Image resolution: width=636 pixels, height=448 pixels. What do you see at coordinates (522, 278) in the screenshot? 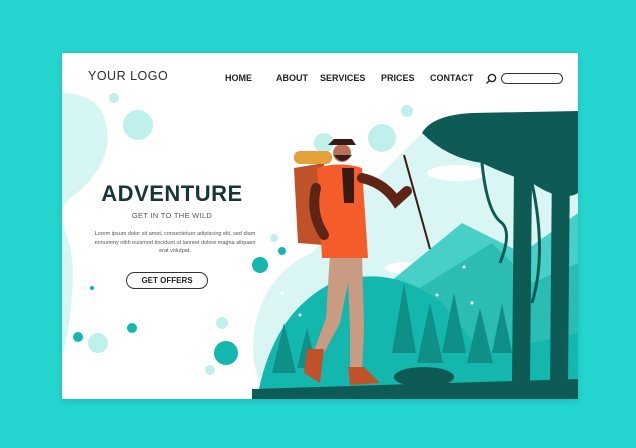
I see `tree-trunk` at bounding box center [522, 278].